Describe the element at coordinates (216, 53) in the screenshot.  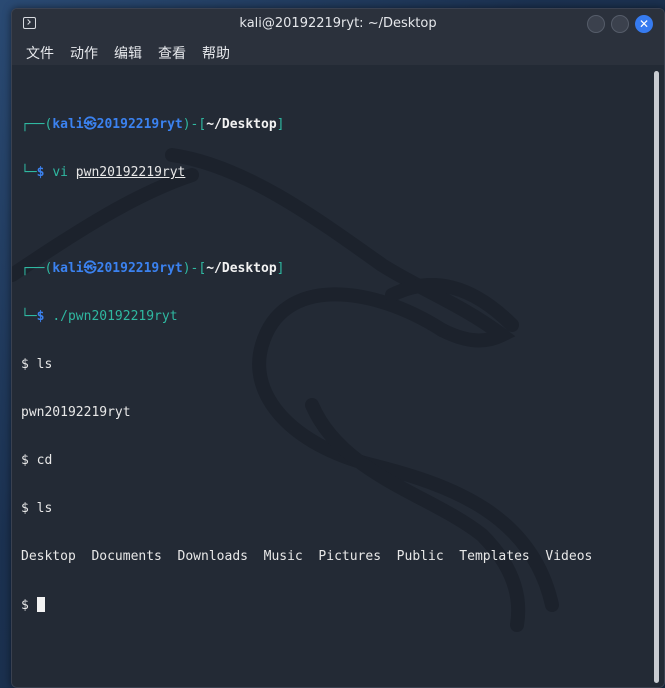
I see `menu-help: 帮助` at that location.